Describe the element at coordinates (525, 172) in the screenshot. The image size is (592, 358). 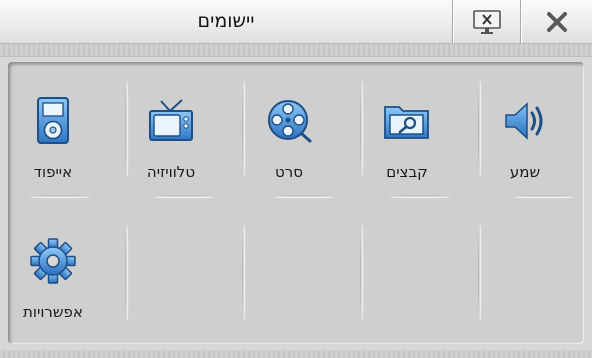
I see `app-label: שמע` at that location.